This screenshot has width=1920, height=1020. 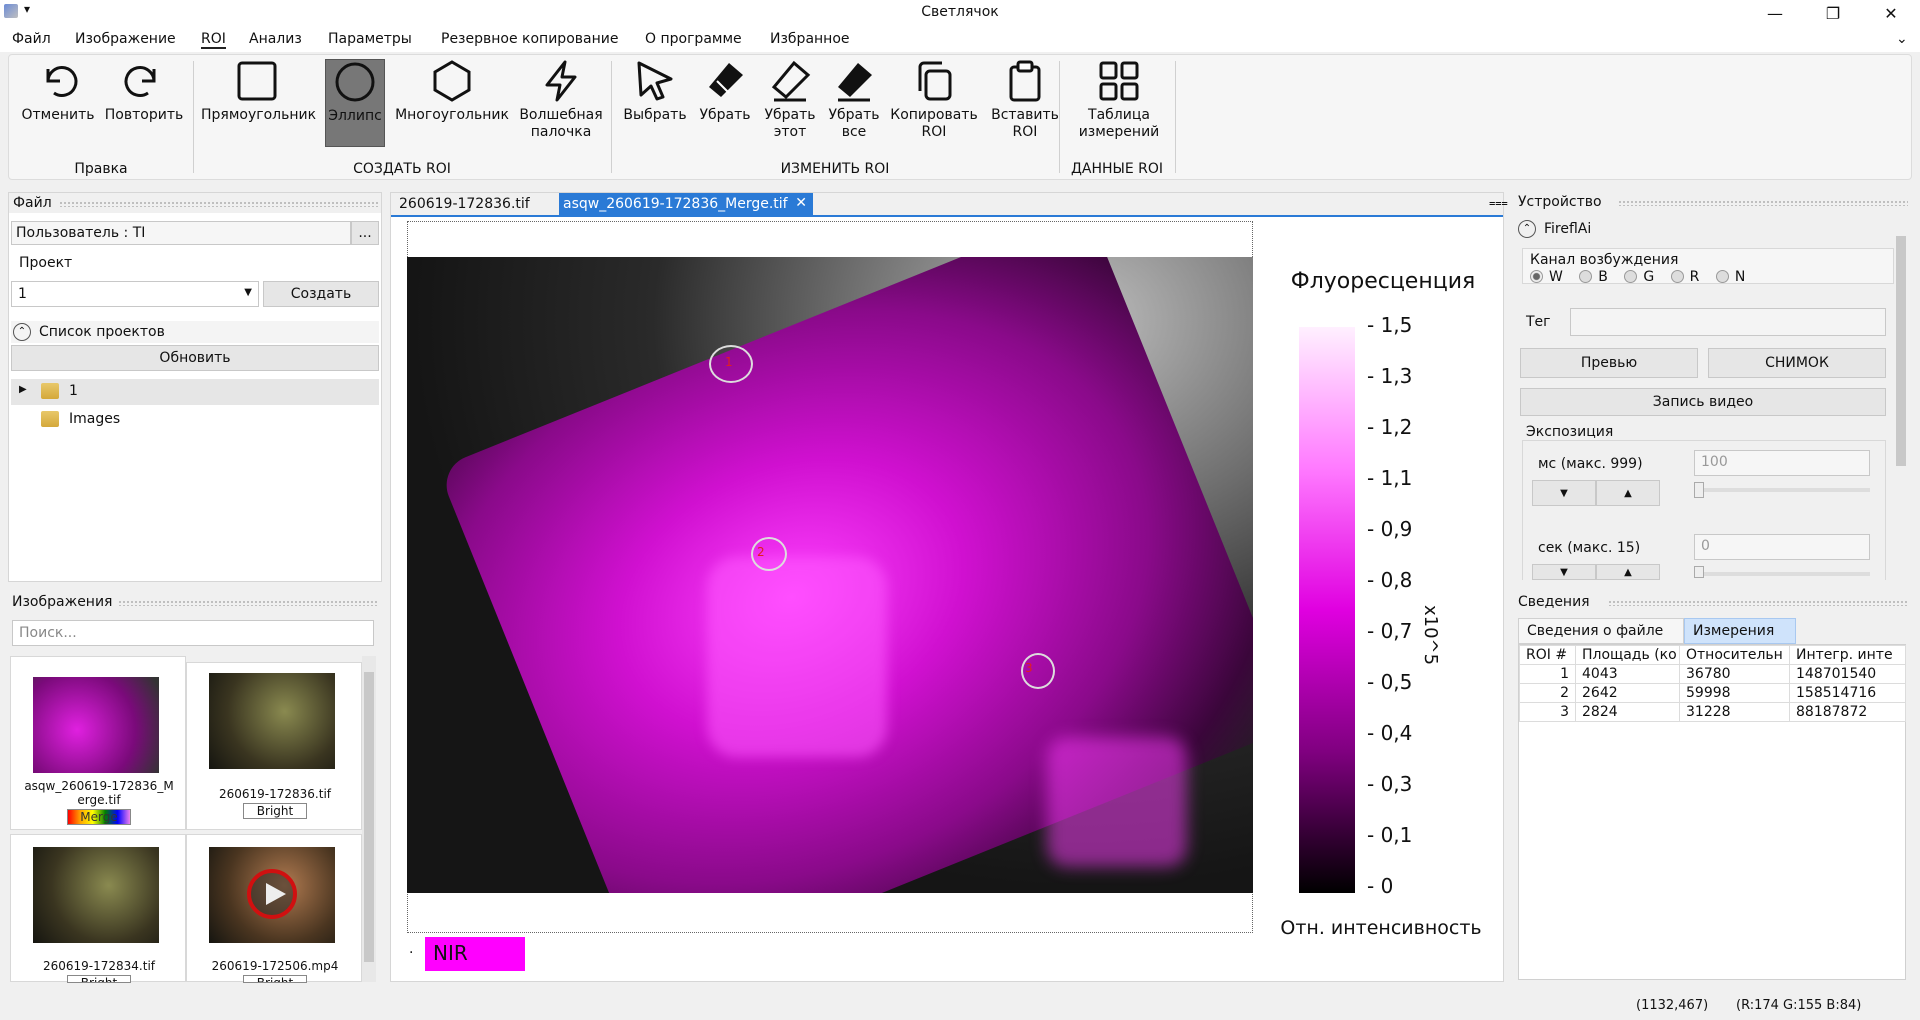 What do you see at coordinates (1740, 631) in the screenshot?
I see `tab-measurements: Измерения` at bounding box center [1740, 631].